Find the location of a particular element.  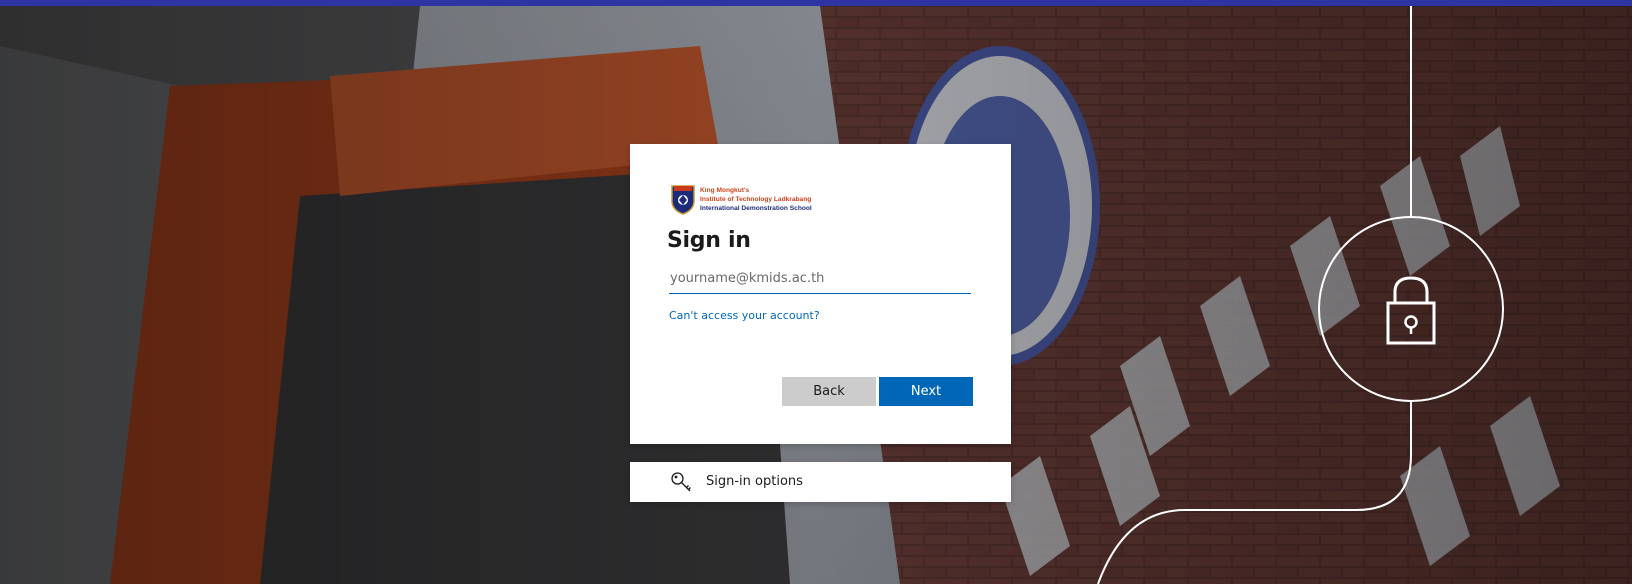

email-input is located at coordinates (820, 279).